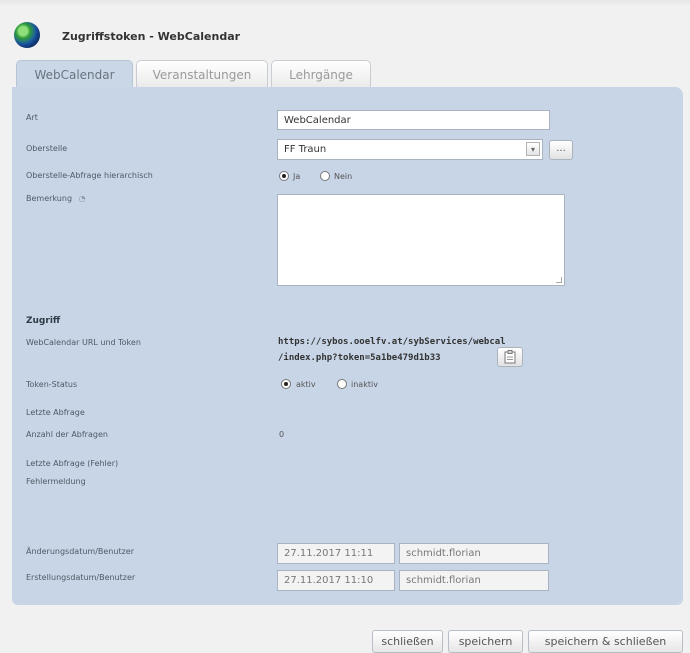 This screenshot has width=690, height=653. What do you see at coordinates (474, 580) in the screenshot?
I see `erstellung-user-field: schmidt.florian` at bounding box center [474, 580].